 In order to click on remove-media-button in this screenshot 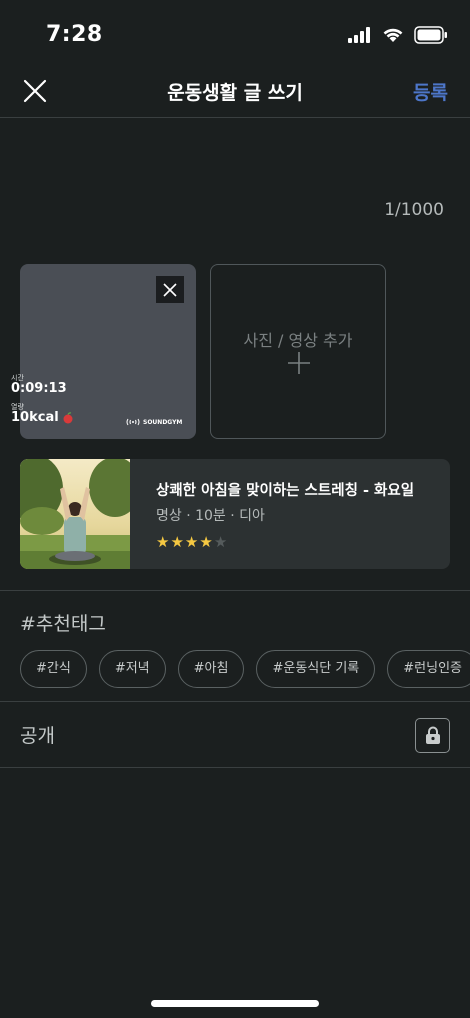, I will do `click(170, 289)`.